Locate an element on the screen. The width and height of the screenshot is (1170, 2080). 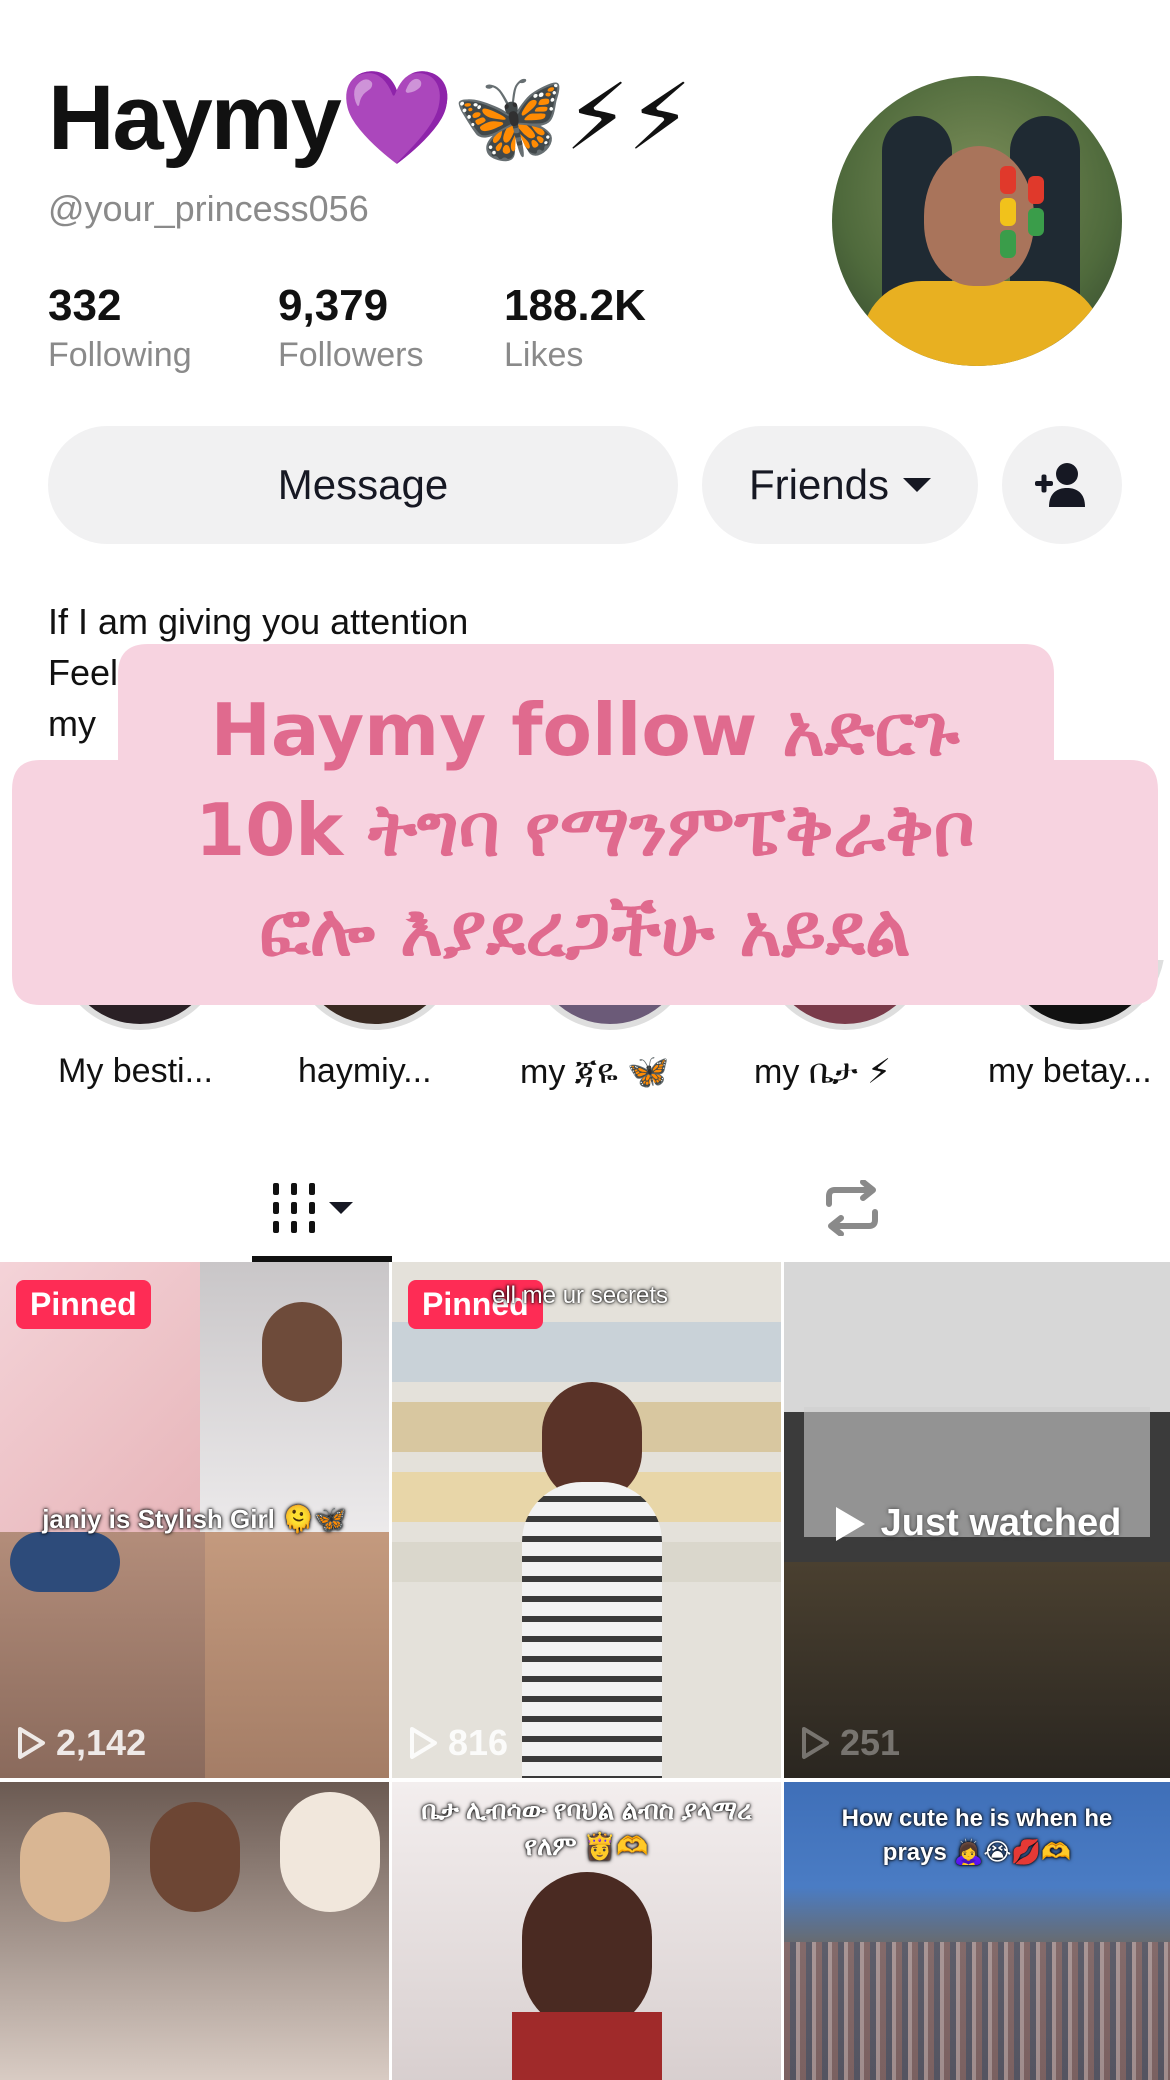
video-tile is located at coordinates (194, 1931).